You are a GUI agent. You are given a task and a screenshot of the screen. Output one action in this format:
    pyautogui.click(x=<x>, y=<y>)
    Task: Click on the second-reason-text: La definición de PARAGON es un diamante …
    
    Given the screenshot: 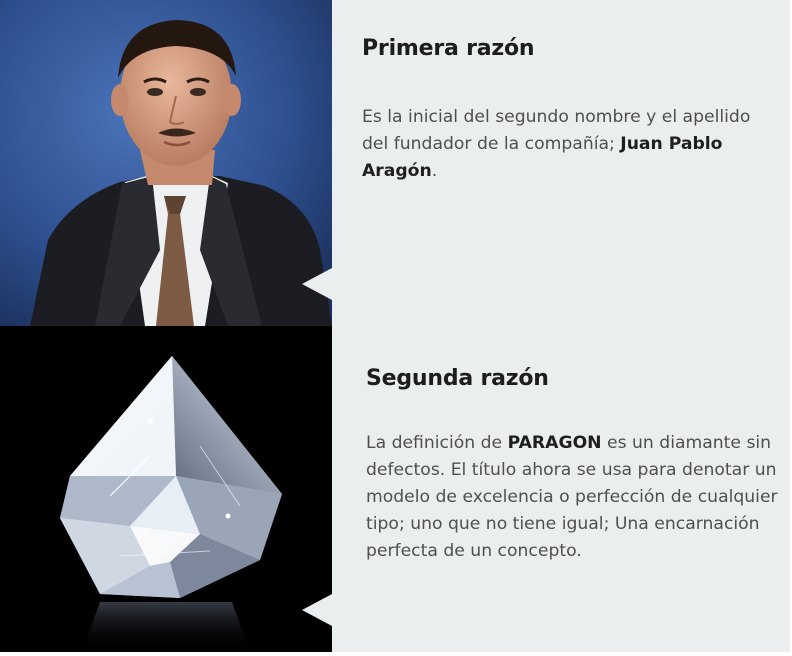 What is the action you would take?
    pyautogui.click(x=572, y=497)
    